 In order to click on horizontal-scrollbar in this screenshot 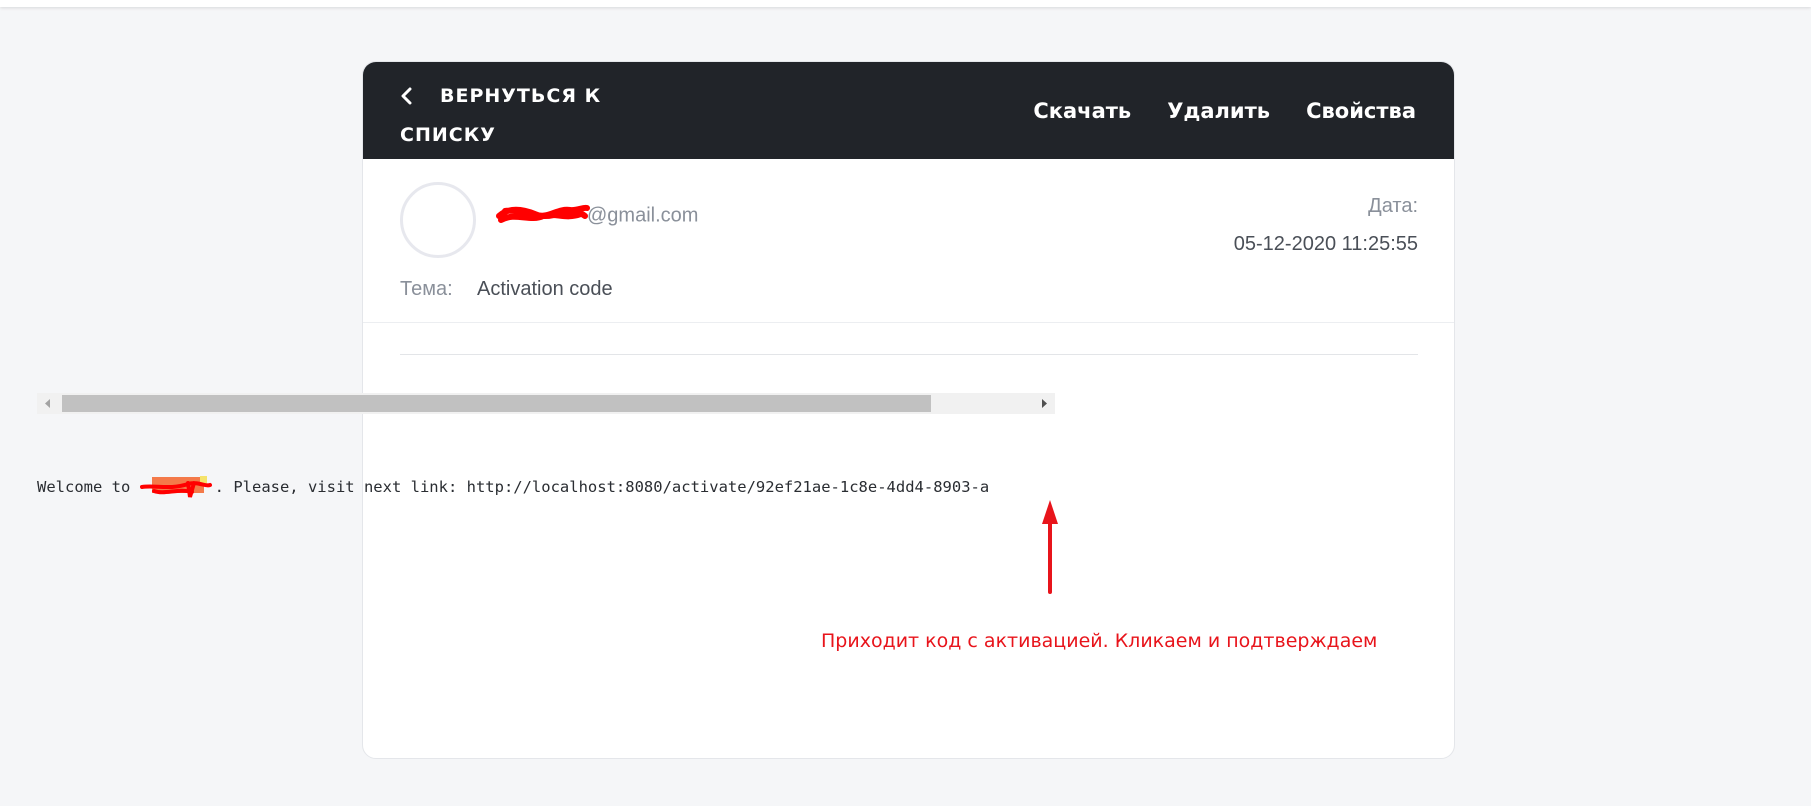, I will do `click(546, 403)`.